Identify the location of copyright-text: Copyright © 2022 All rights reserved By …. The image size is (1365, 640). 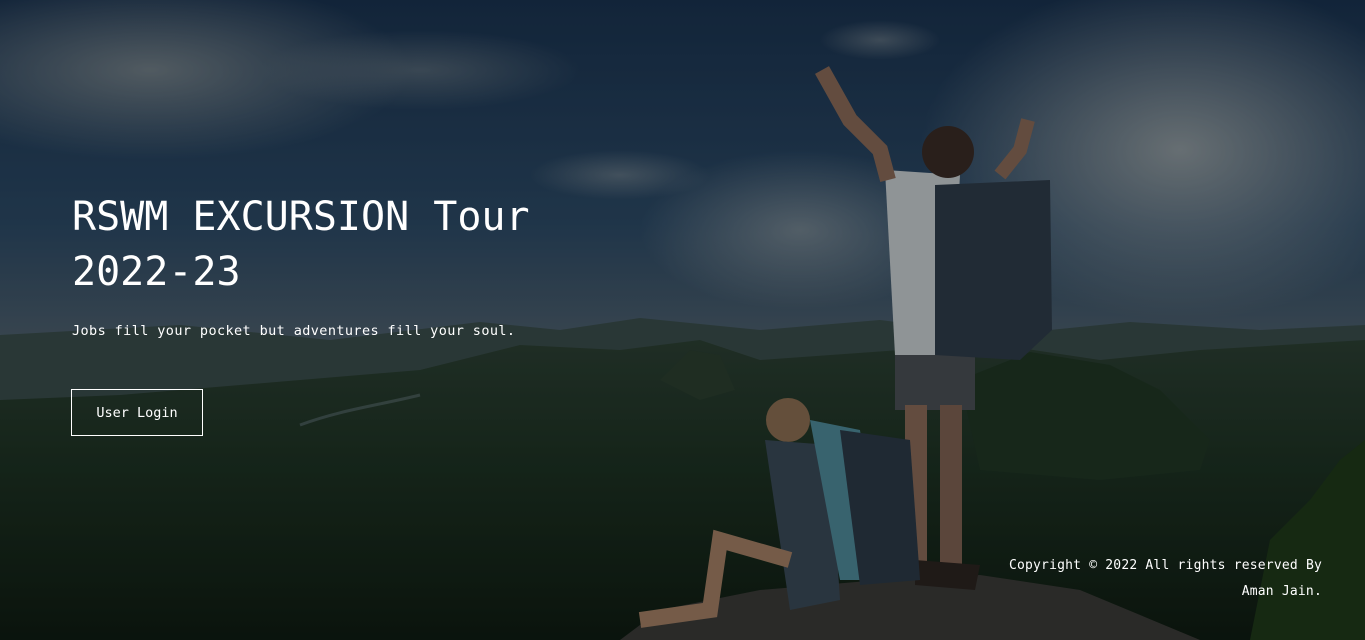
(1165, 578).